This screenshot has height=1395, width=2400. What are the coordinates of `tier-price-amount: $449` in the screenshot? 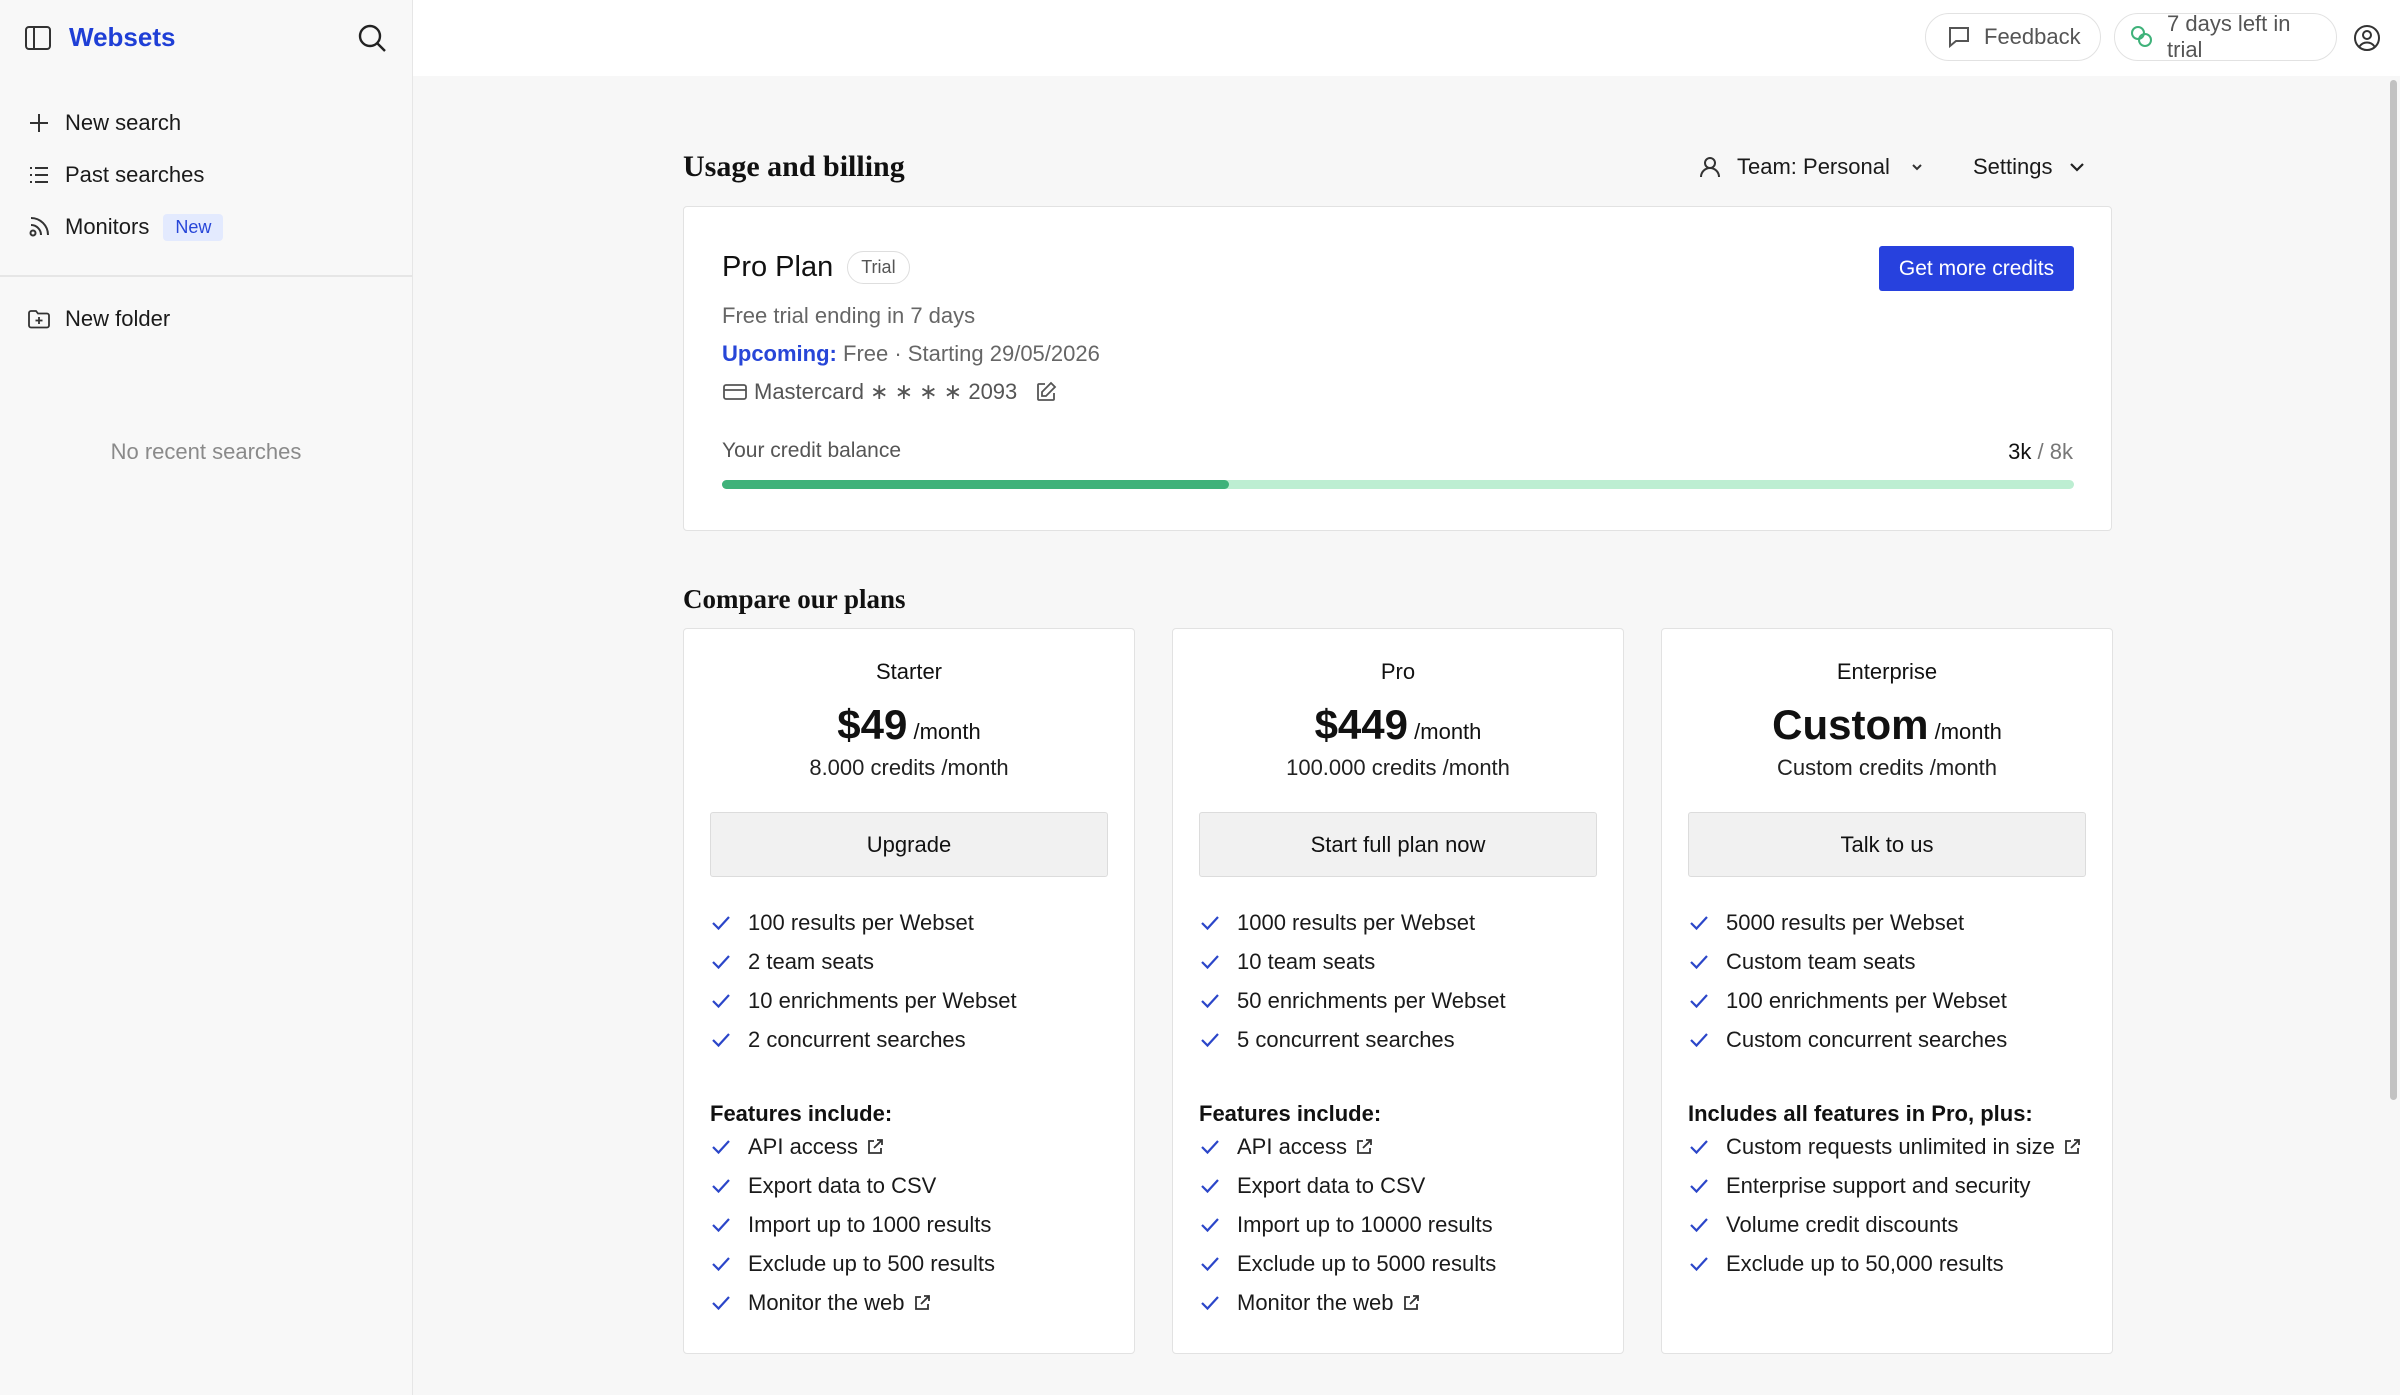 It's located at (1361, 724).